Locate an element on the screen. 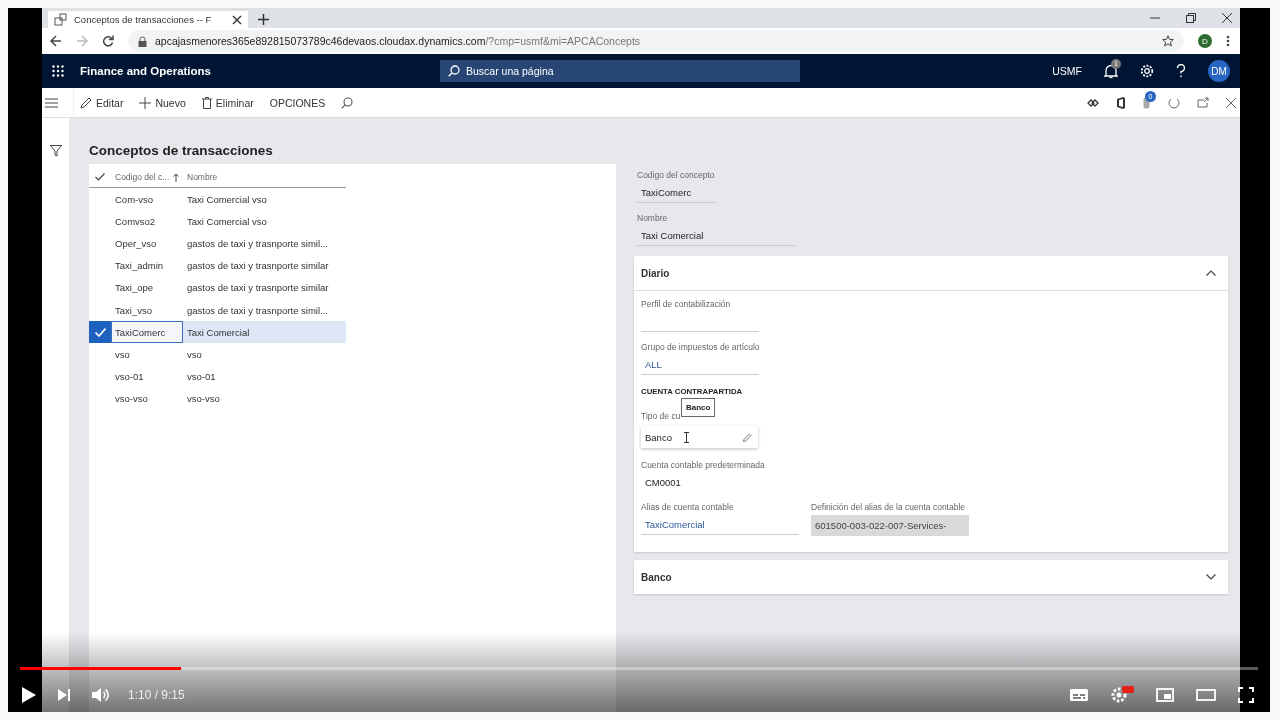  url-text: apcajasmenores365e892815073789c46devaos.cloudax.dynamics.com/?cmp=usmf&mi=APCAConcepts is located at coordinates (398, 41).